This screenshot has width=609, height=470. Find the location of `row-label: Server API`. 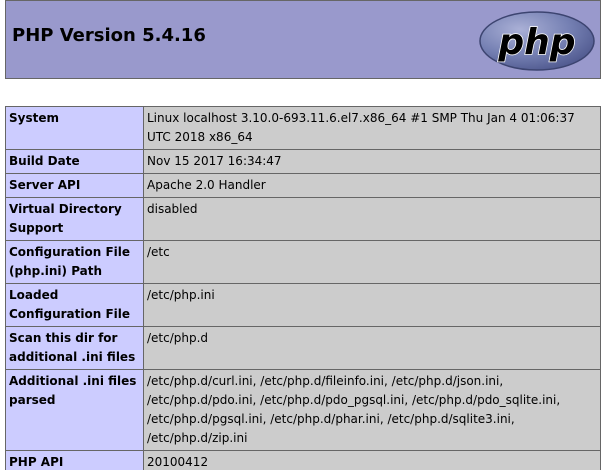

row-label: Server API is located at coordinates (74, 185).